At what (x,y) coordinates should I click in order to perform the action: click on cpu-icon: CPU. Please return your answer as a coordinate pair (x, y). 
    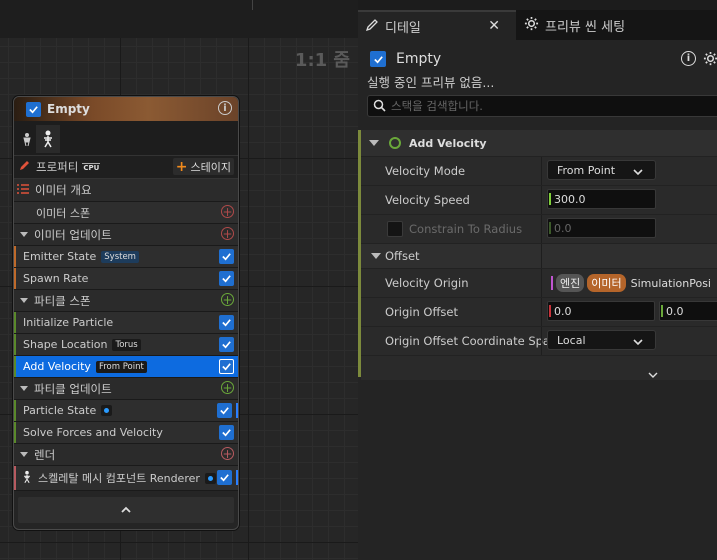
    Looking at the image, I should click on (91, 167).